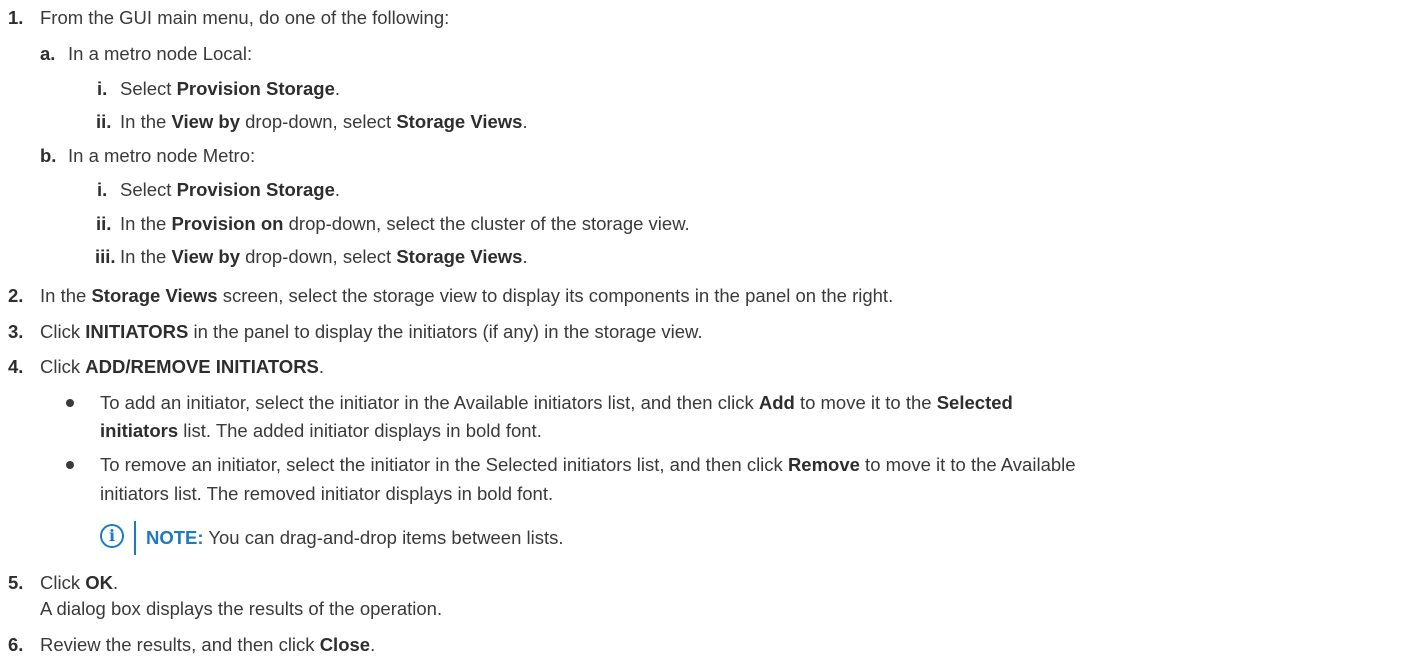  What do you see at coordinates (102, 189) in the screenshot?
I see `step-1b-i-label: i.` at bounding box center [102, 189].